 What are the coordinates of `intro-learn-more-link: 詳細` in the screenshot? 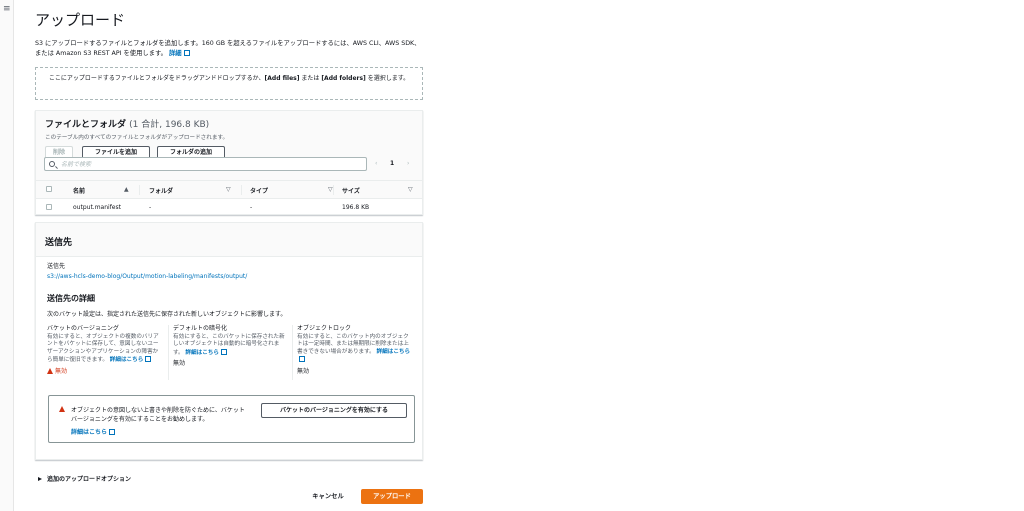 It's located at (179, 53).